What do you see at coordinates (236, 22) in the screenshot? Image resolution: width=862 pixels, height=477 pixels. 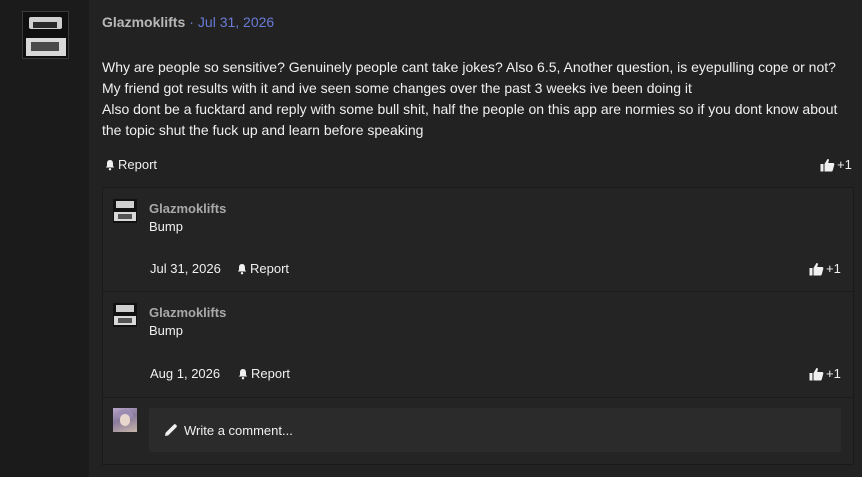 I see `post-date: Jul 31, 2026` at bounding box center [236, 22].